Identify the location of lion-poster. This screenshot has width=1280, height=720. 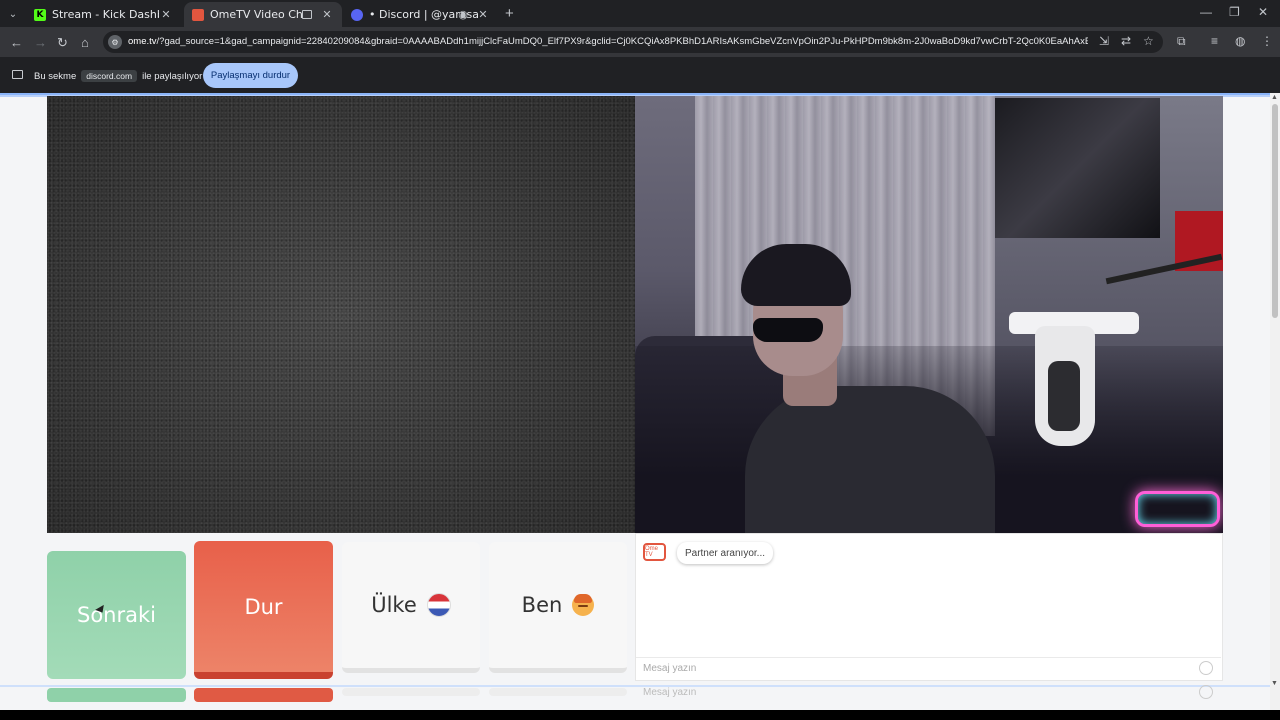
(1077, 168).